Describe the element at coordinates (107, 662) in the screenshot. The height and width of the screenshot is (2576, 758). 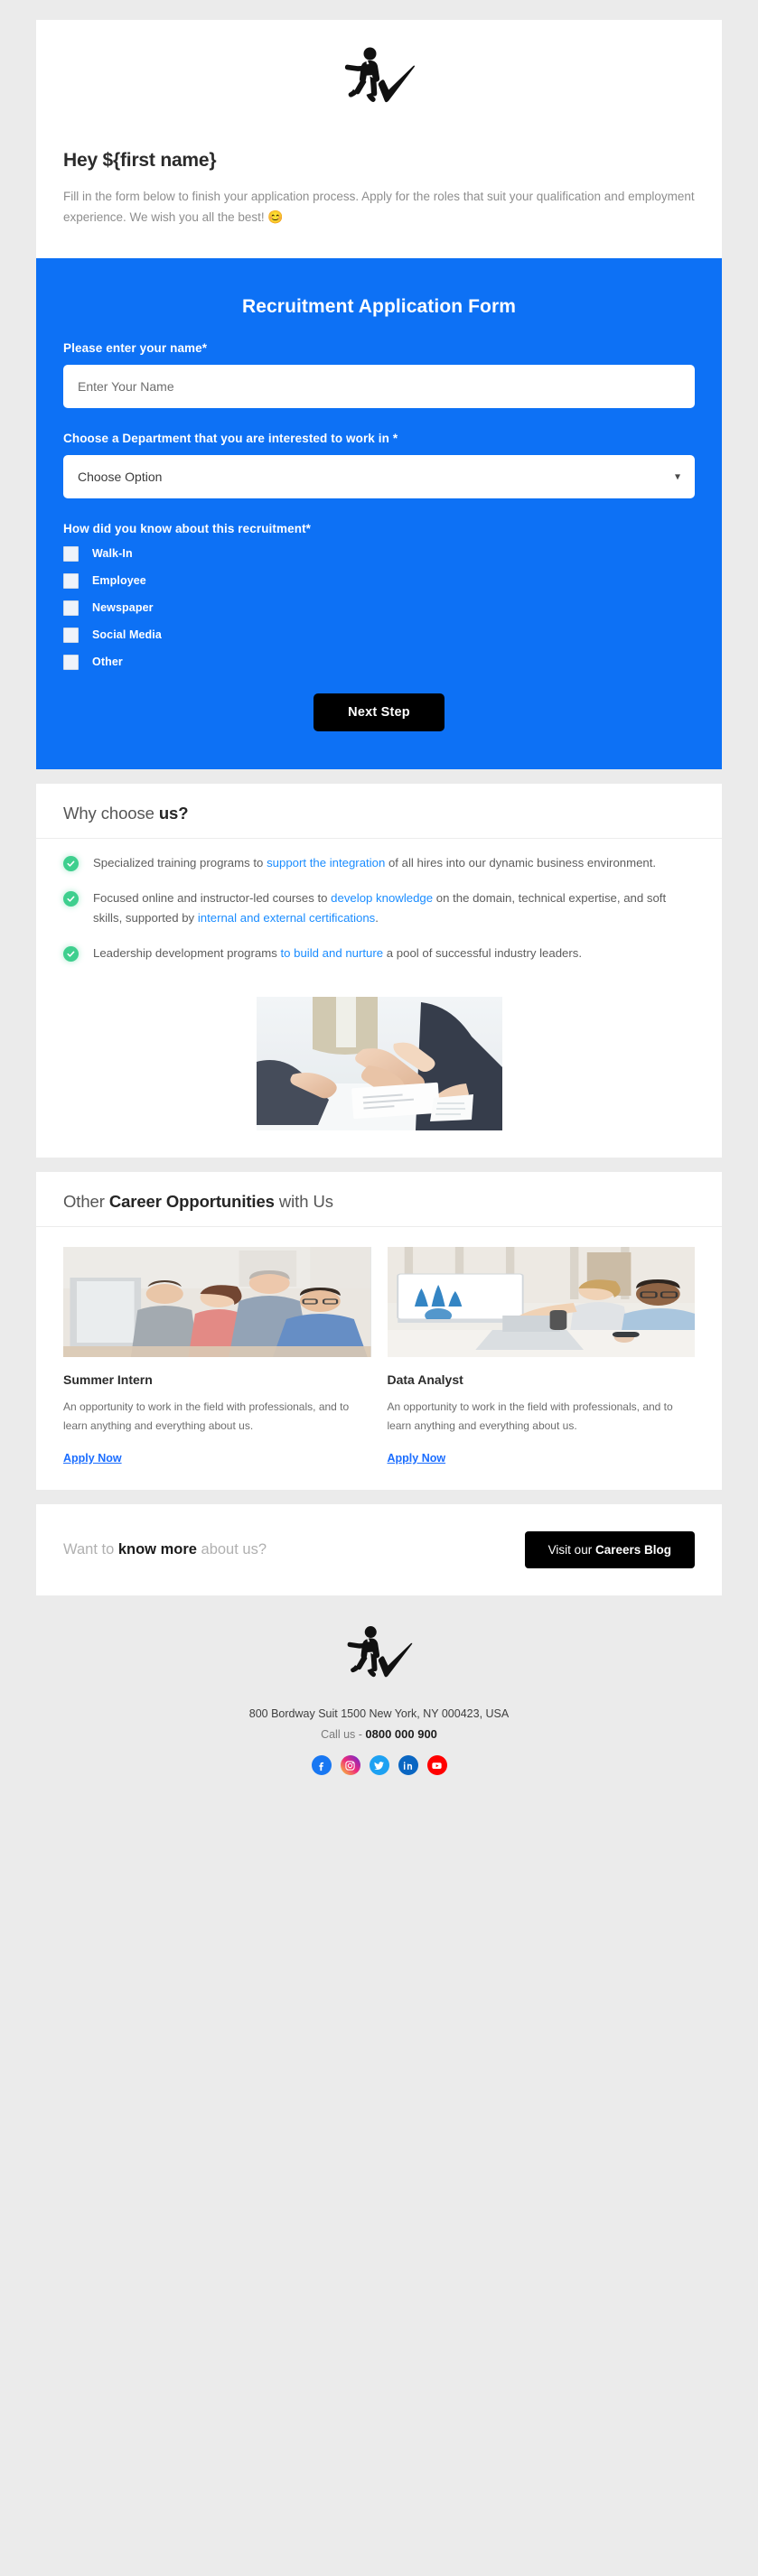
I see `checkbox-label-other: Other` at that location.